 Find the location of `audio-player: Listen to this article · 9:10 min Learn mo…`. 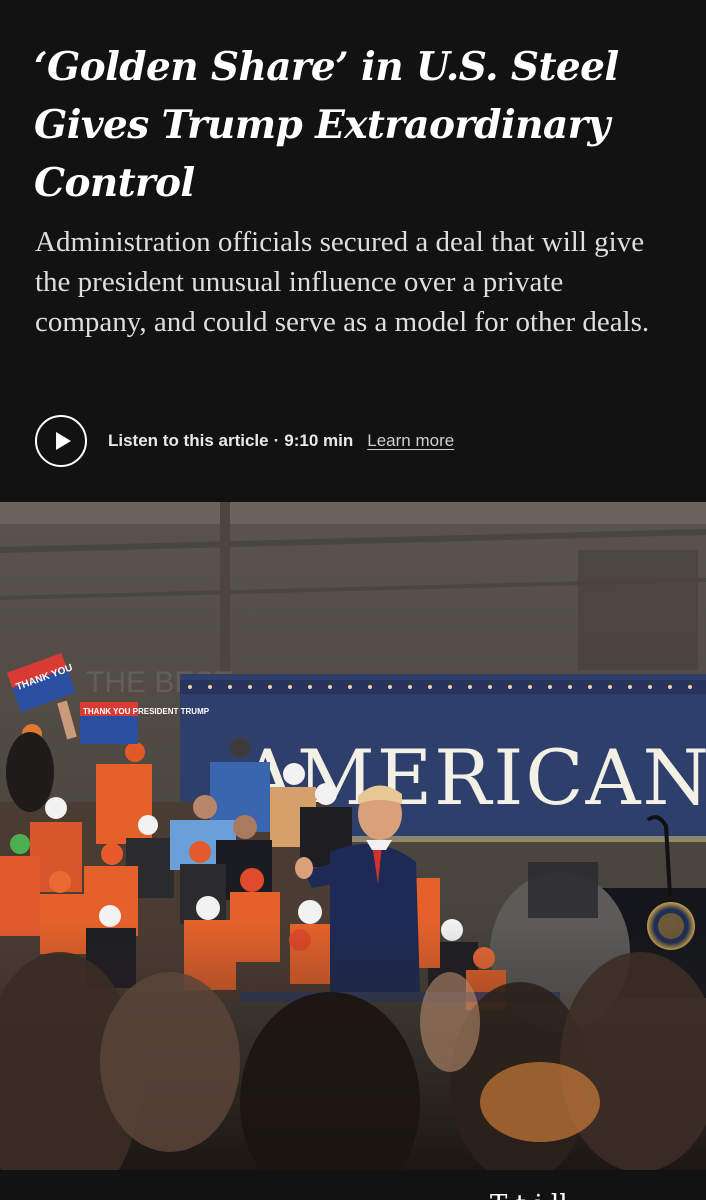

audio-player: Listen to this article · 9:10 min Learn mo… is located at coordinates (244, 441).